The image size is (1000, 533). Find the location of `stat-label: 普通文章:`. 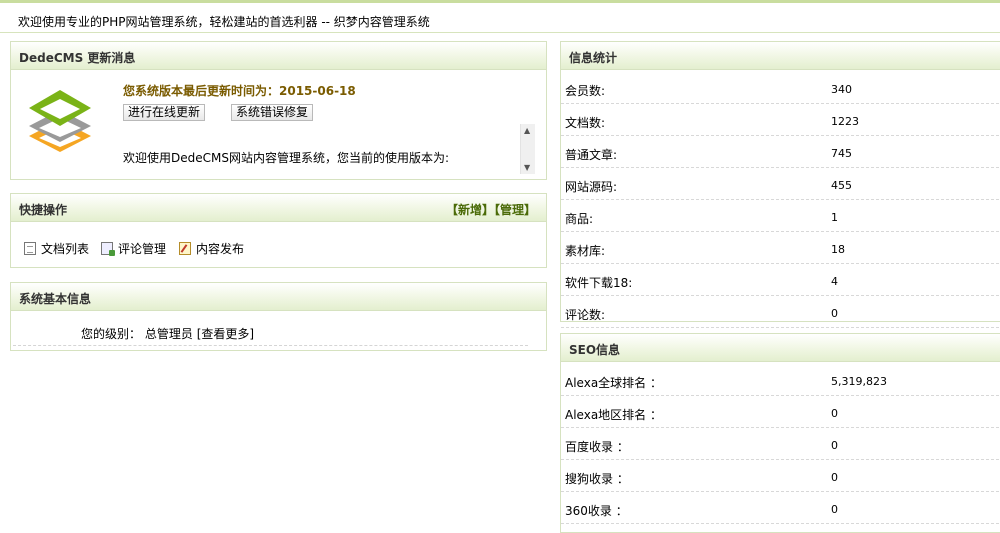

stat-label: 普通文章: is located at coordinates (591, 155).